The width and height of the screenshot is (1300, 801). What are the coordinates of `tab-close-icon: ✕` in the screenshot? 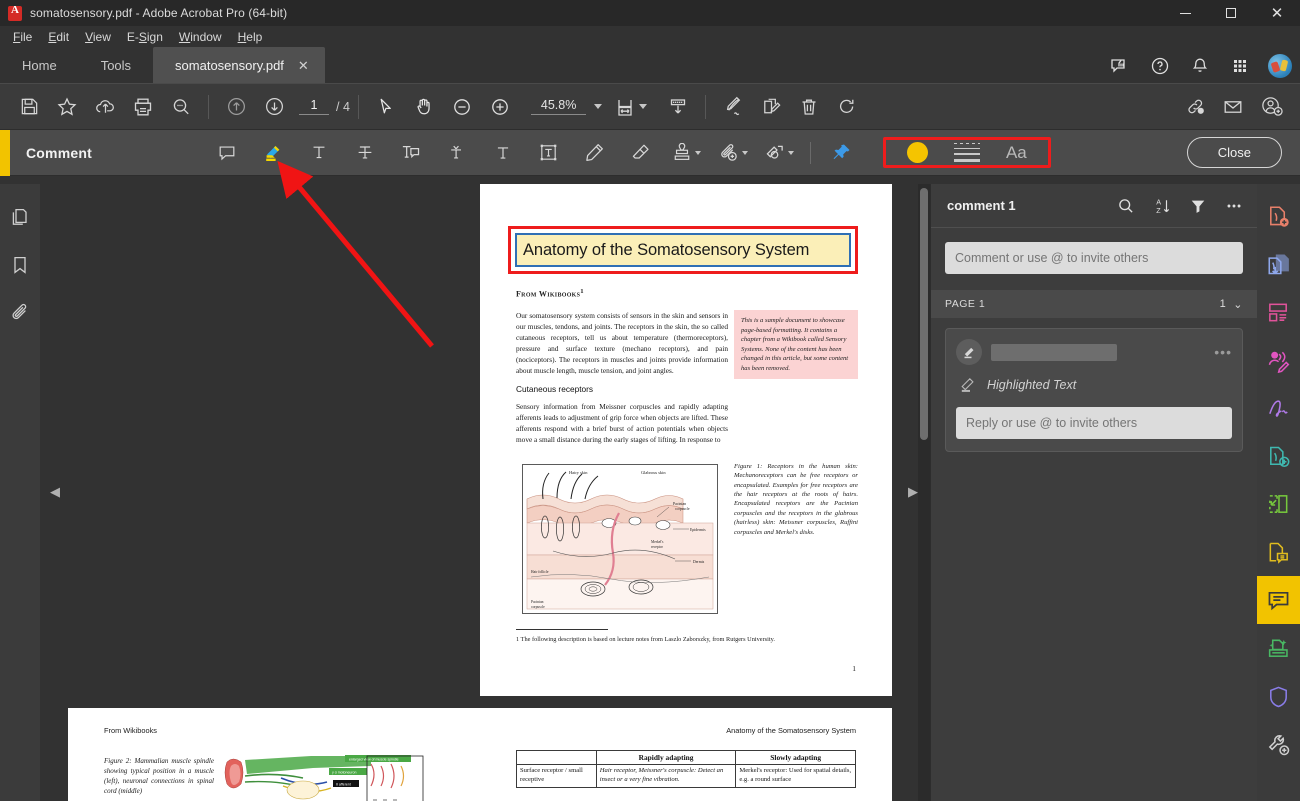 It's located at (303, 65).